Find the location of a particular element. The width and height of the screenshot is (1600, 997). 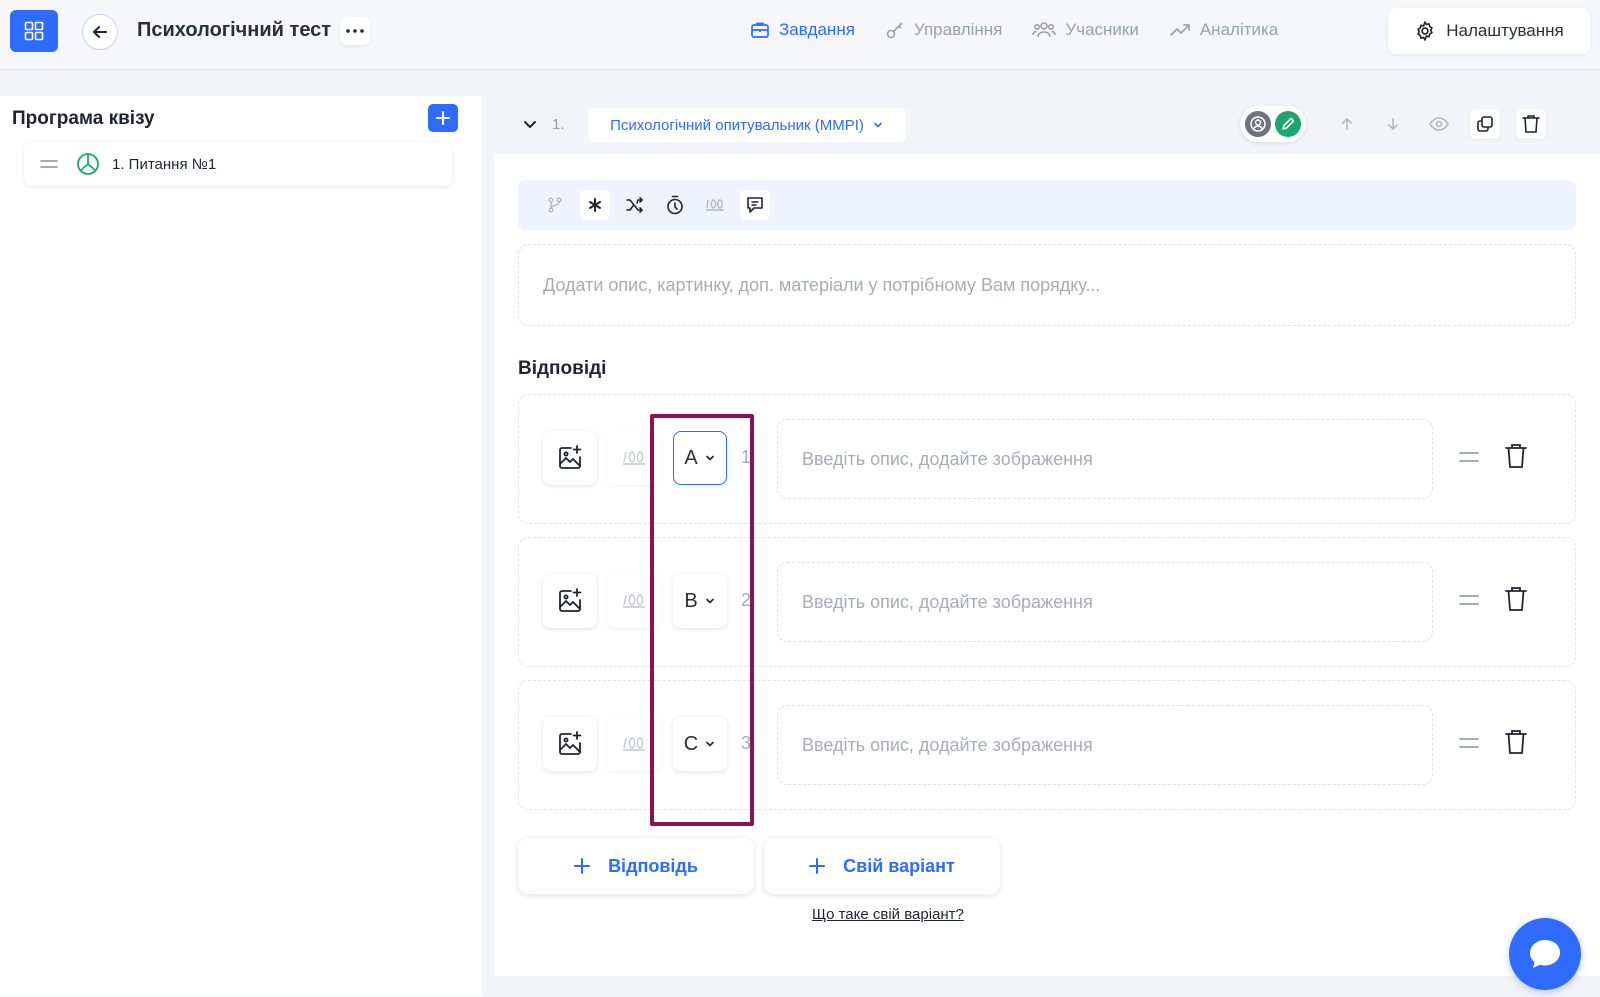

view-mode-icon is located at coordinates (1258, 124).